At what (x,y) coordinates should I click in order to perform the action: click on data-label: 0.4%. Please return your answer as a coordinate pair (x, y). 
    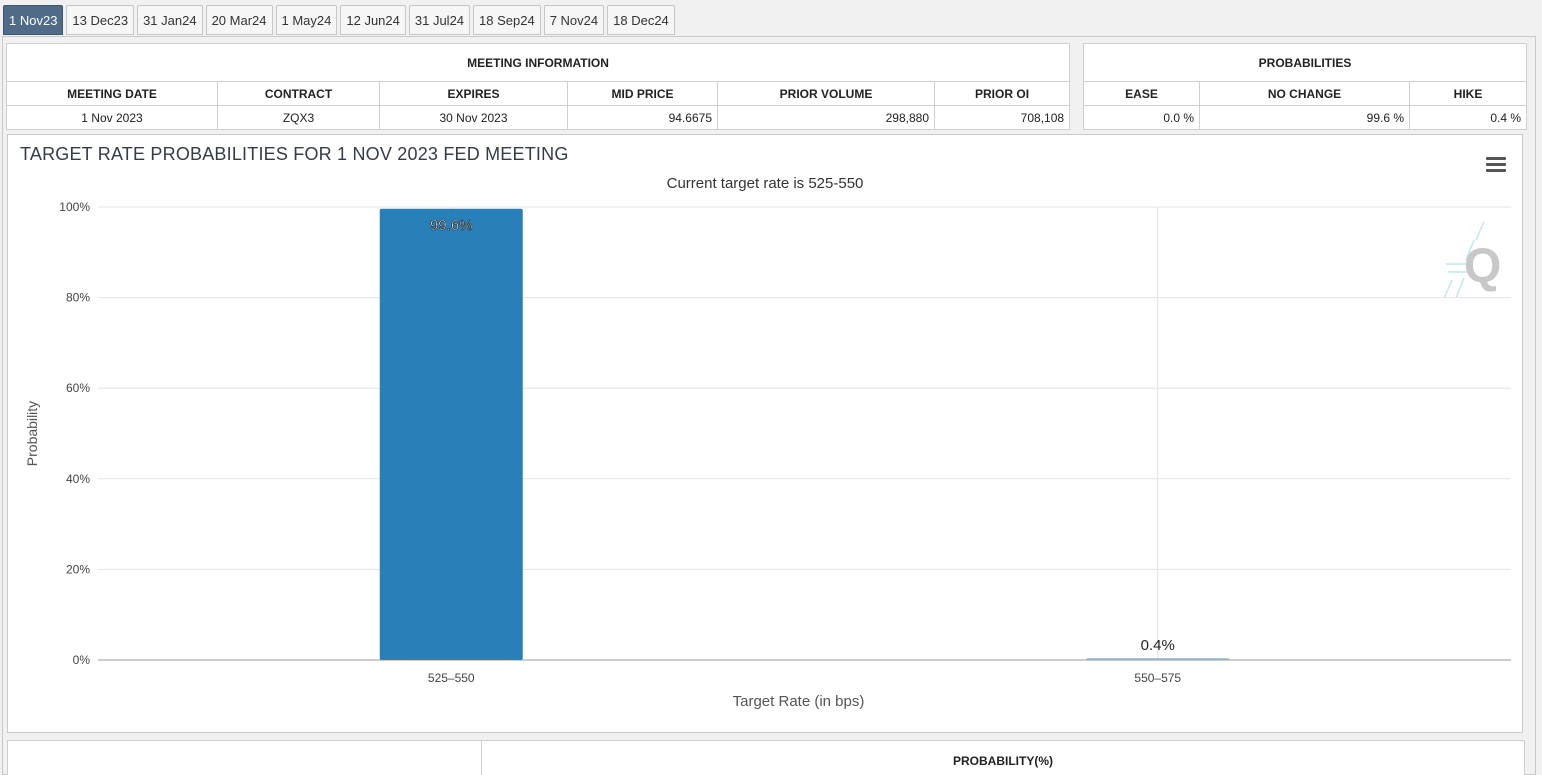
    Looking at the image, I should click on (1158, 645).